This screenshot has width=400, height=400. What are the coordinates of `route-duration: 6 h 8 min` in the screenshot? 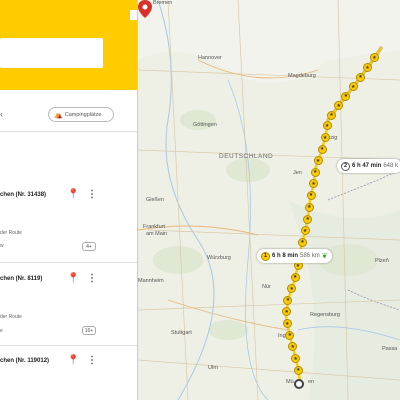 It's located at (285, 256).